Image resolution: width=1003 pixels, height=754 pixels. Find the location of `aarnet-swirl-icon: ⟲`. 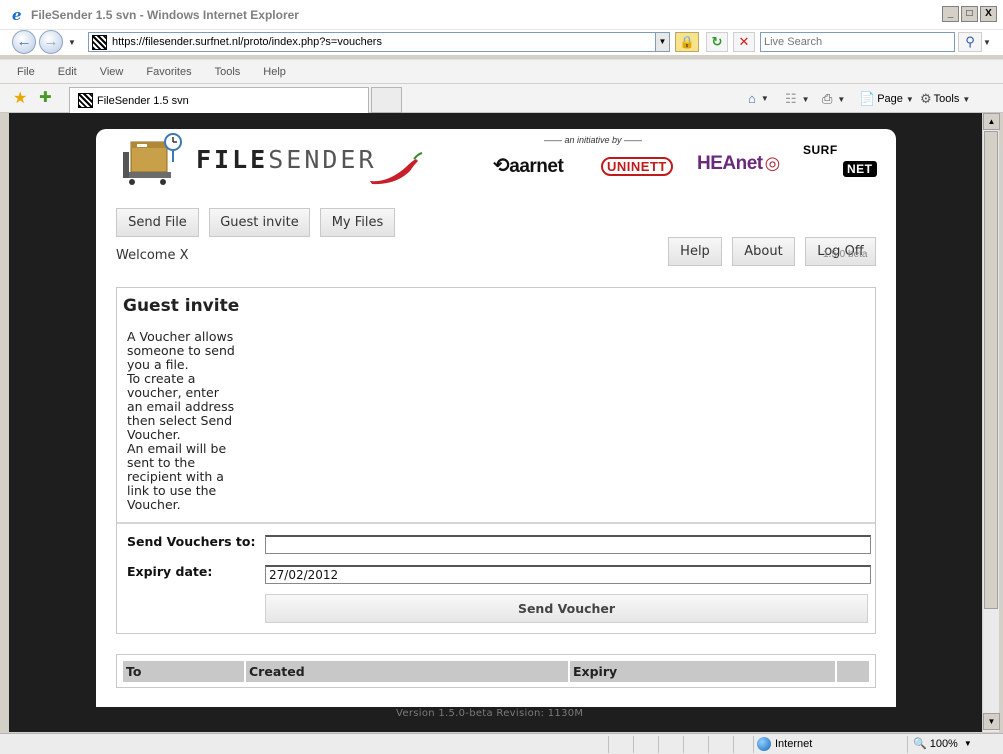

aarnet-swirl-icon: ⟲ is located at coordinates (501, 166).